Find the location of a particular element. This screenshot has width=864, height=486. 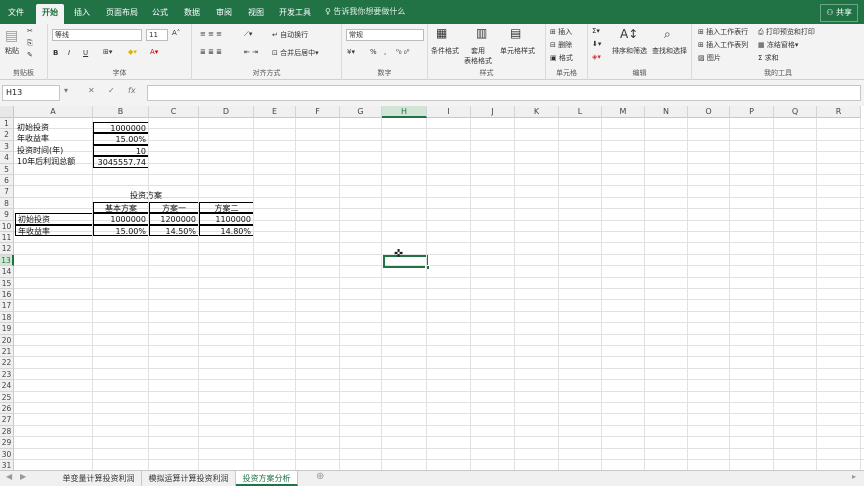

row-header-22: 22 is located at coordinates (7, 363).